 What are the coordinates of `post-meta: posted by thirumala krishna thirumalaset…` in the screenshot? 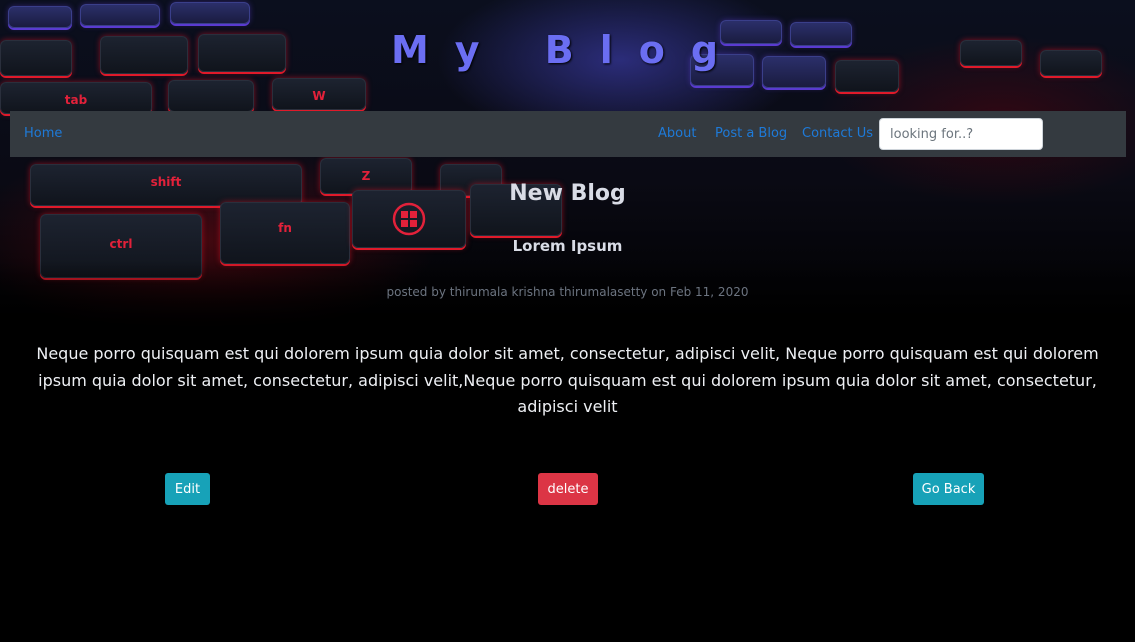 It's located at (567, 292).